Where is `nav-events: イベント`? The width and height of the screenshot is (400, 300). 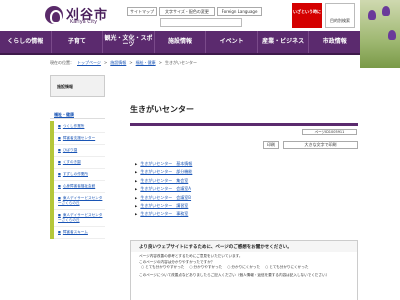
nav-events: イベント is located at coordinates (232, 42).